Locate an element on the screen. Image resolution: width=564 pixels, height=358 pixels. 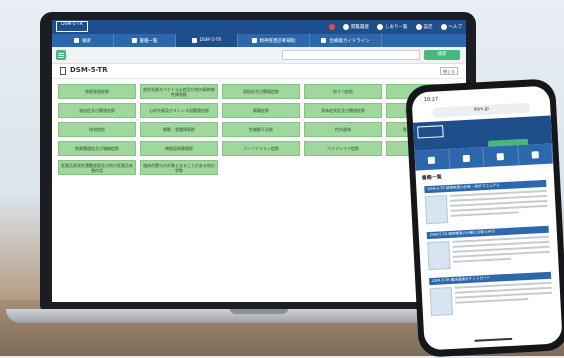
category-button: 物質関連症及び嗜癖症群 is located at coordinates (97, 148).